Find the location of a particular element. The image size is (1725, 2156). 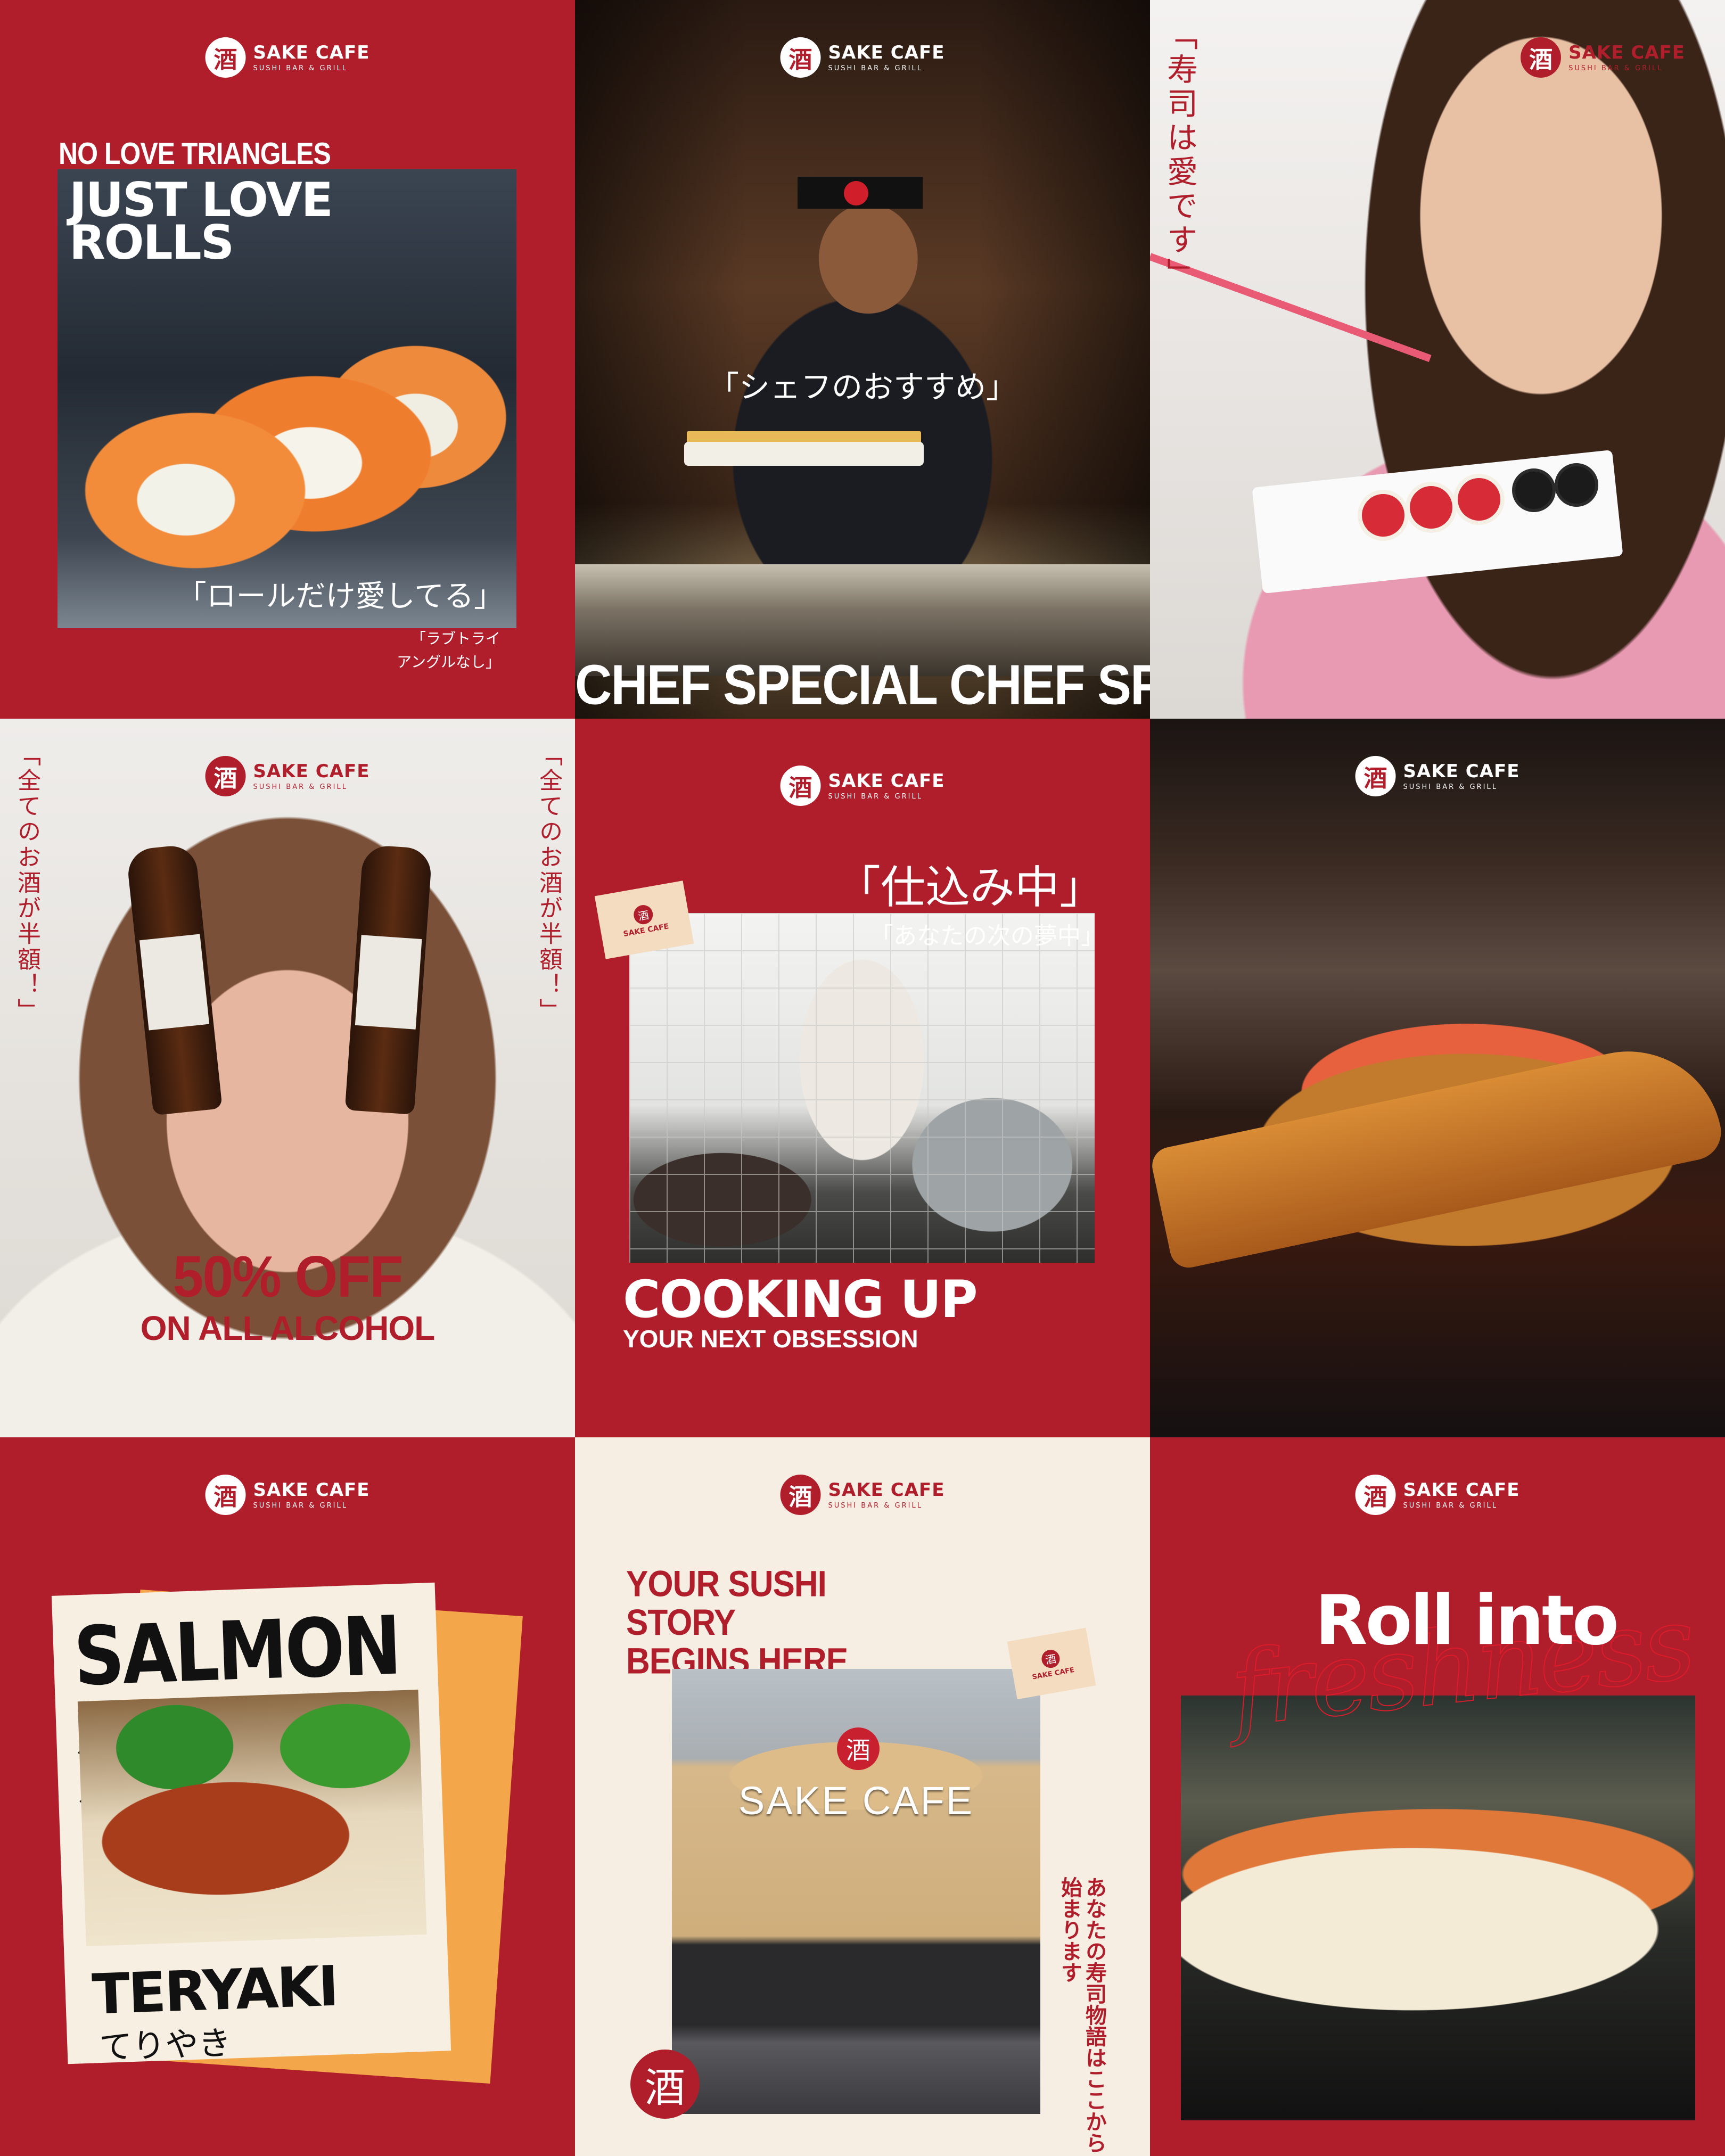

offer-percent: 50% OFF is located at coordinates (288, 1277).